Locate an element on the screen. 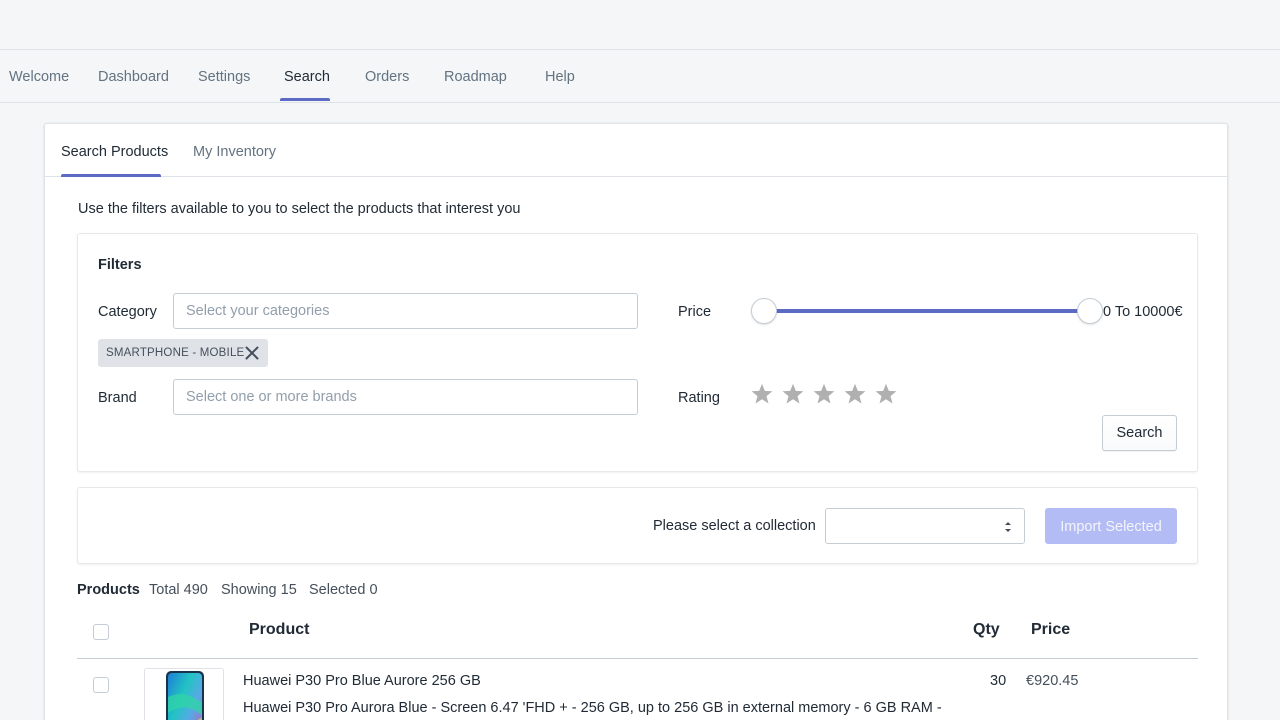 This screenshot has height=720, width=1280. price-slider-max-handle is located at coordinates (1090, 311).